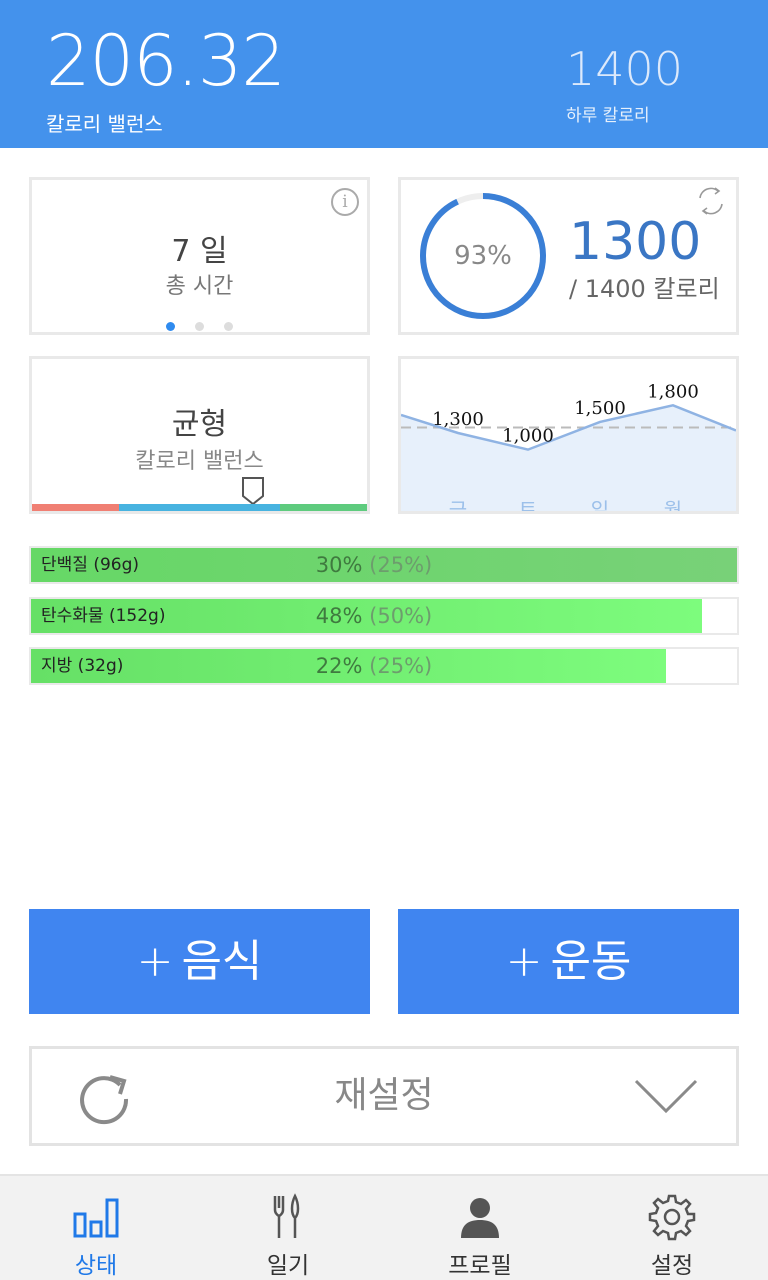  Describe the element at coordinates (672, 1217) in the screenshot. I see `gear-icon` at that location.